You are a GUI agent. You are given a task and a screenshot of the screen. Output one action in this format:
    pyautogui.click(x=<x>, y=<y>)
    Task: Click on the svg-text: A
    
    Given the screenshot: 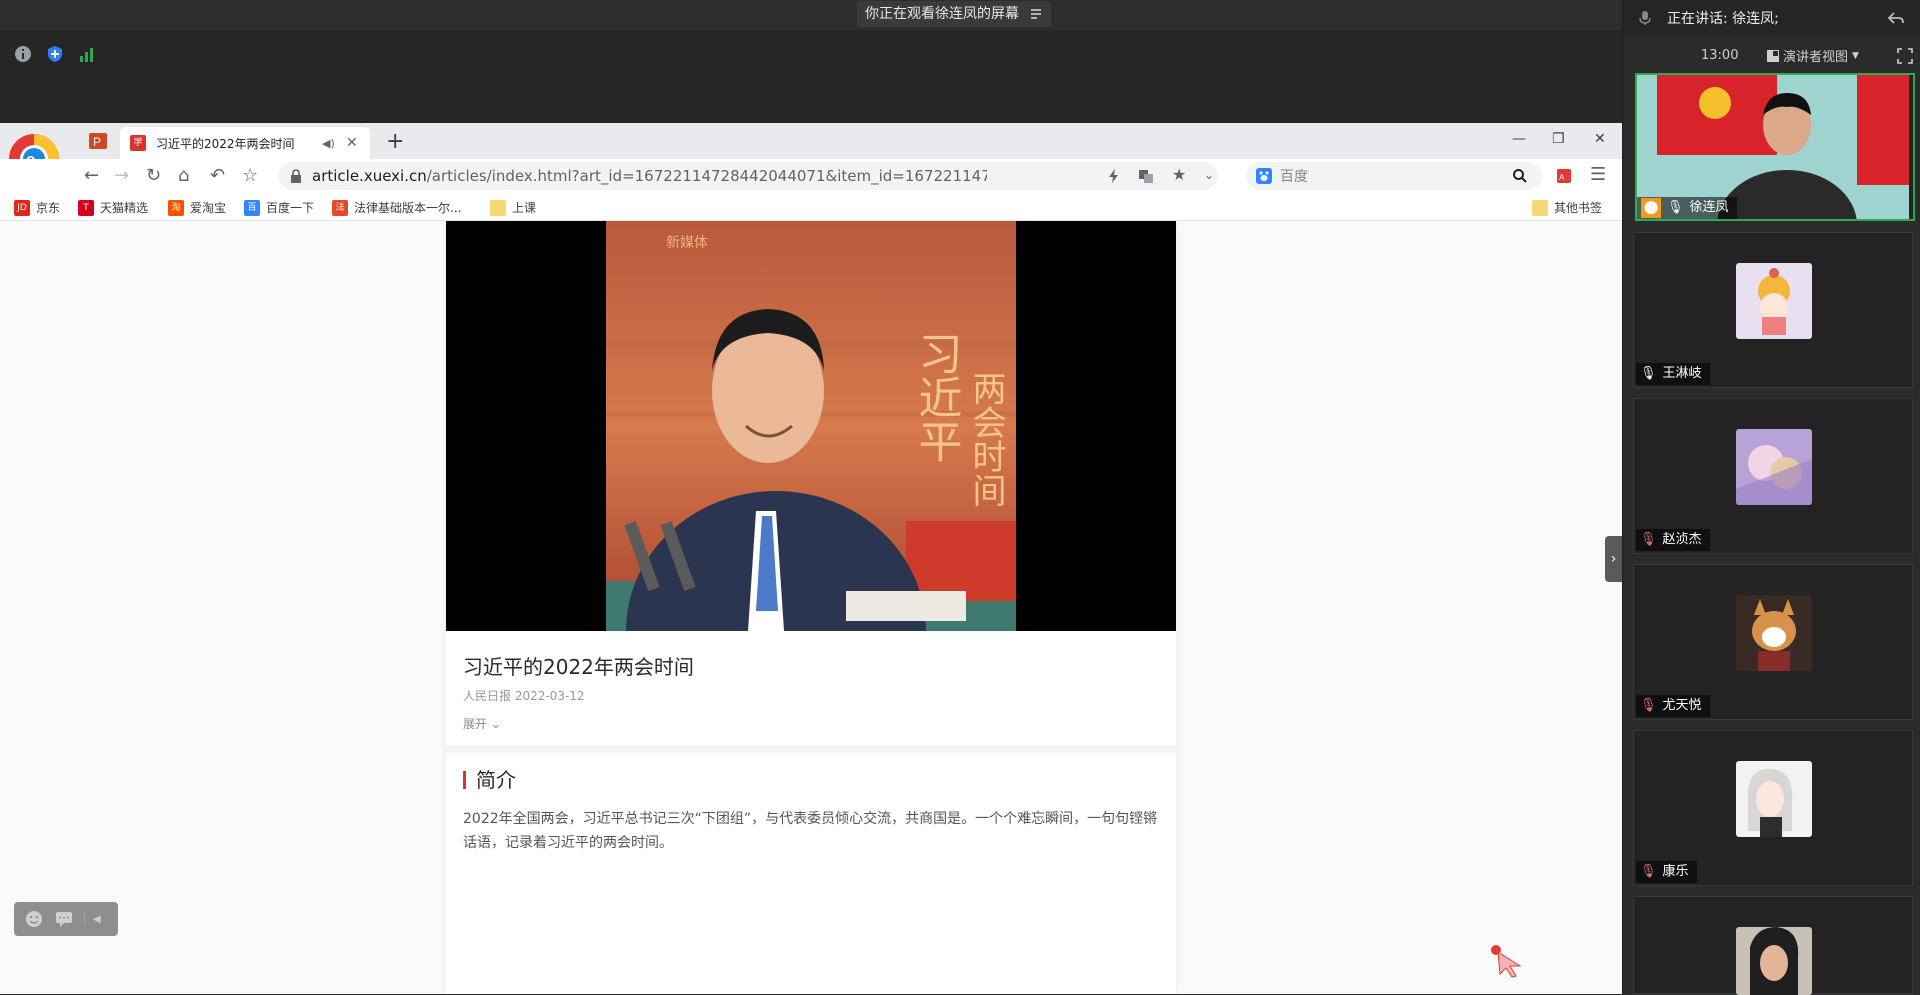 What is the action you would take?
    pyautogui.click(x=1562, y=177)
    